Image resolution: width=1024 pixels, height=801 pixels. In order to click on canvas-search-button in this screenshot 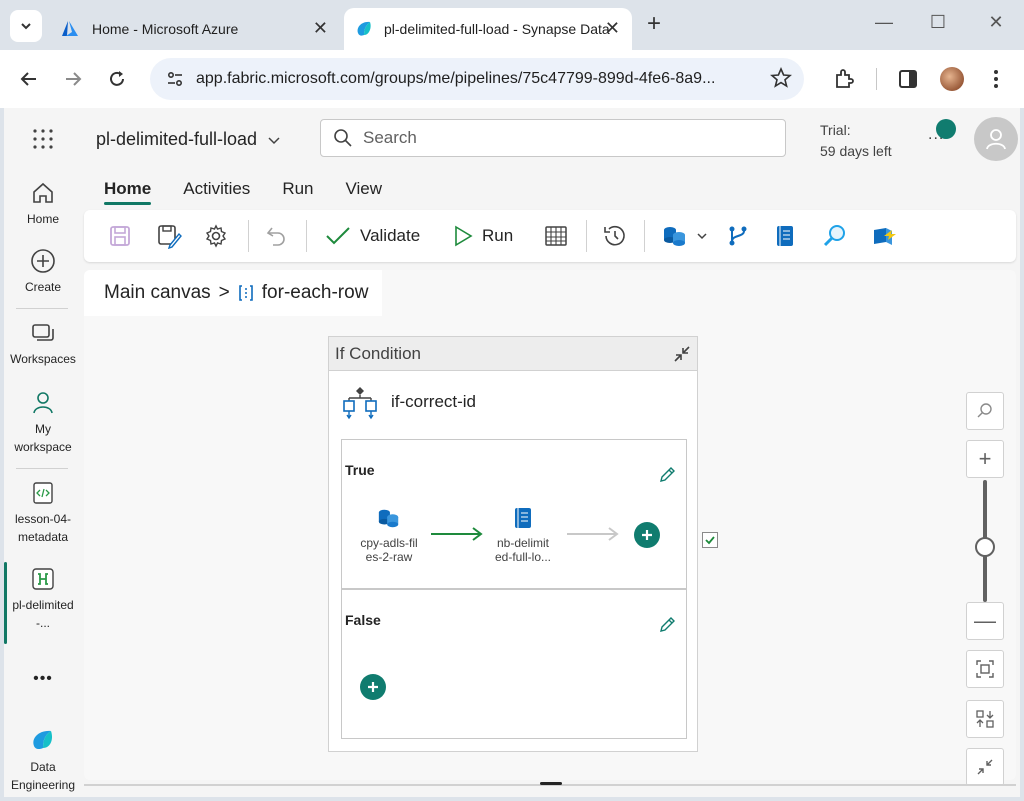, I will do `click(985, 411)`.